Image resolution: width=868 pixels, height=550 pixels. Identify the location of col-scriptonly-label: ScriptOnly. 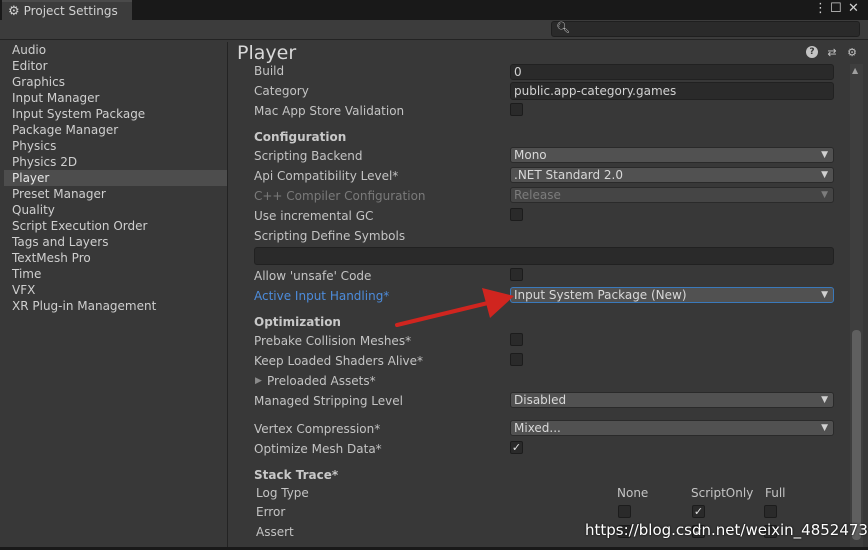
(722, 493).